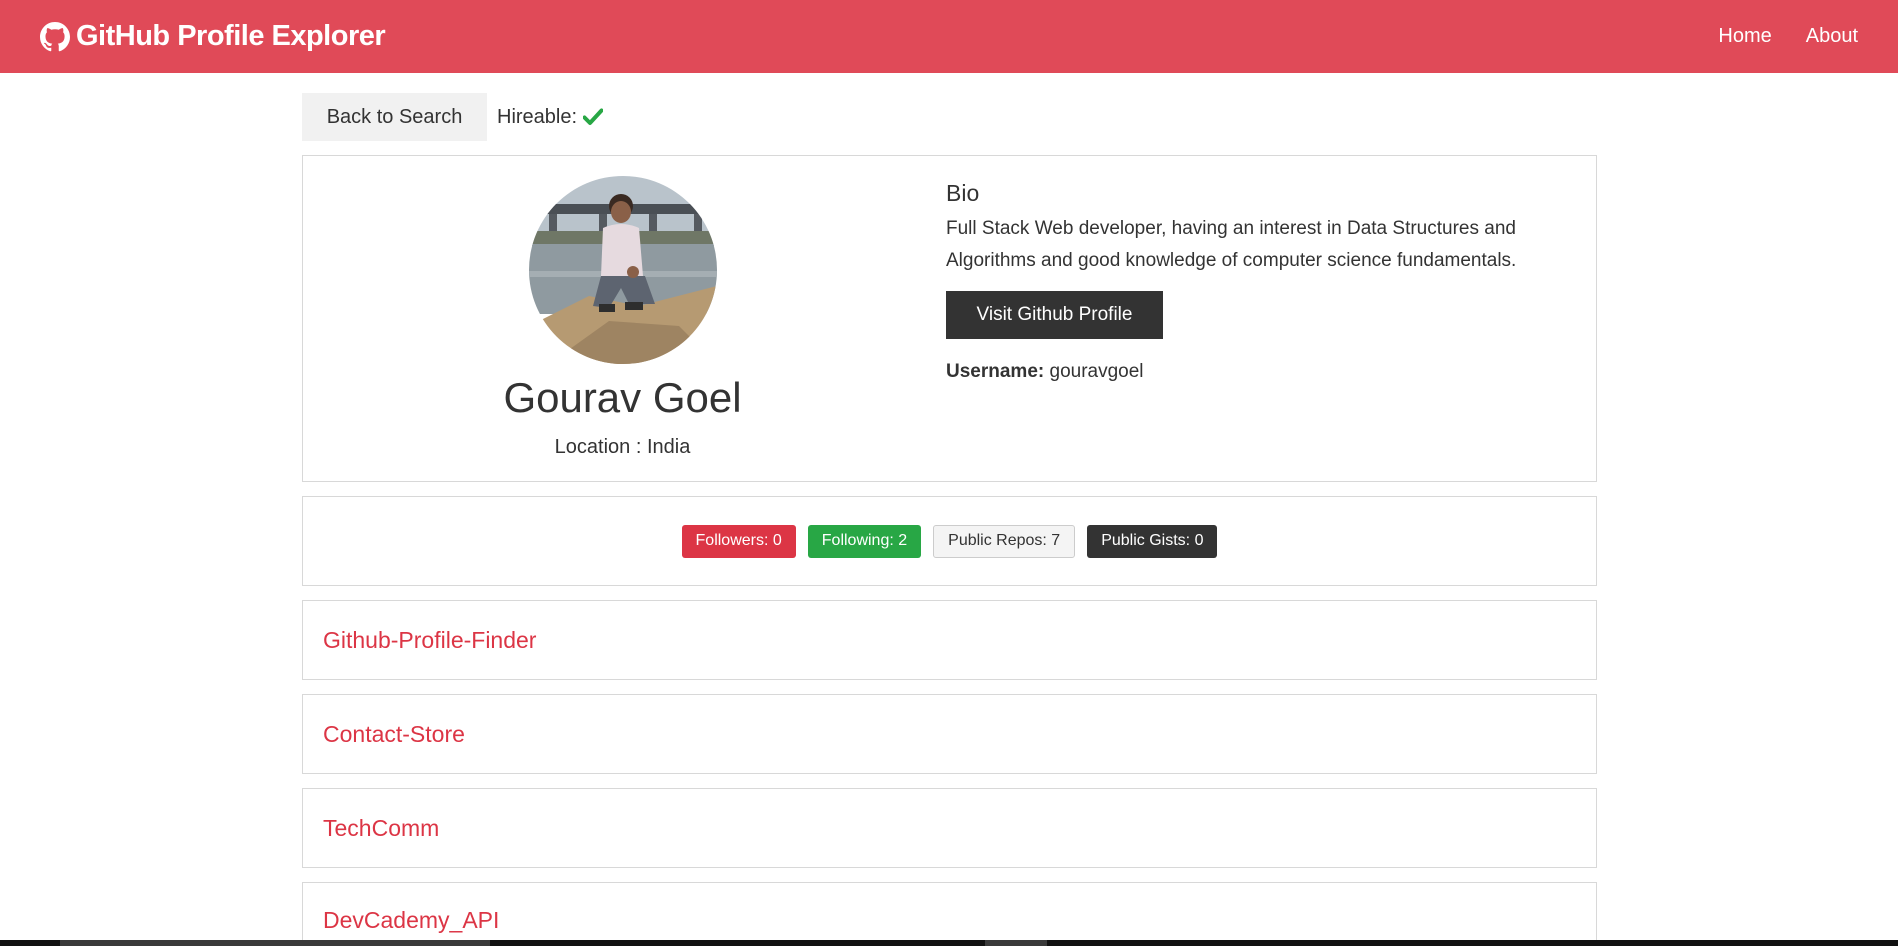  What do you see at coordinates (1744, 36) in the screenshot?
I see `nav-home-link: Home` at bounding box center [1744, 36].